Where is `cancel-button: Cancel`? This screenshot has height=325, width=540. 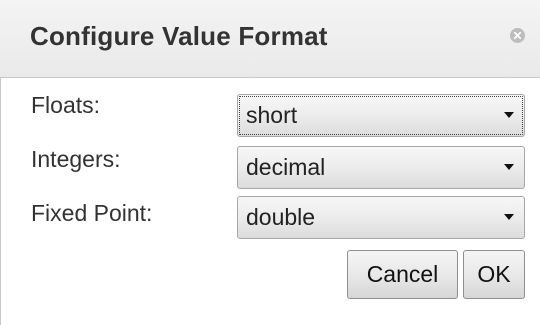
cancel-button: Cancel is located at coordinates (402, 274).